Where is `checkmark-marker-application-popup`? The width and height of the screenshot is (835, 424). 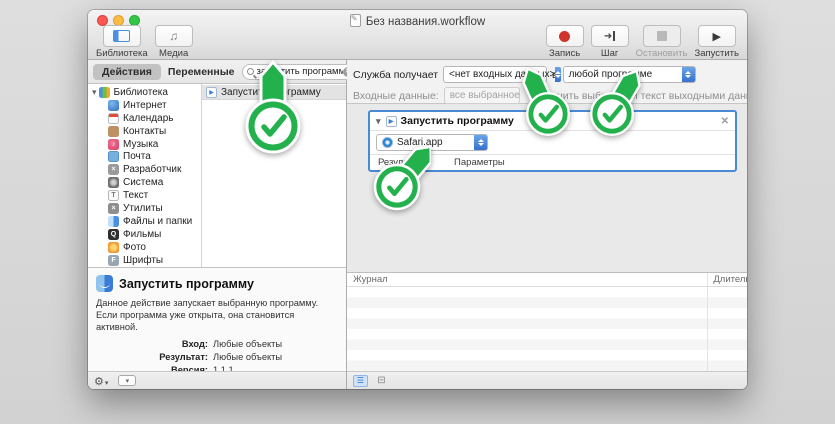 checkmark-marker-application-popup is located at coordinates (615, 102).